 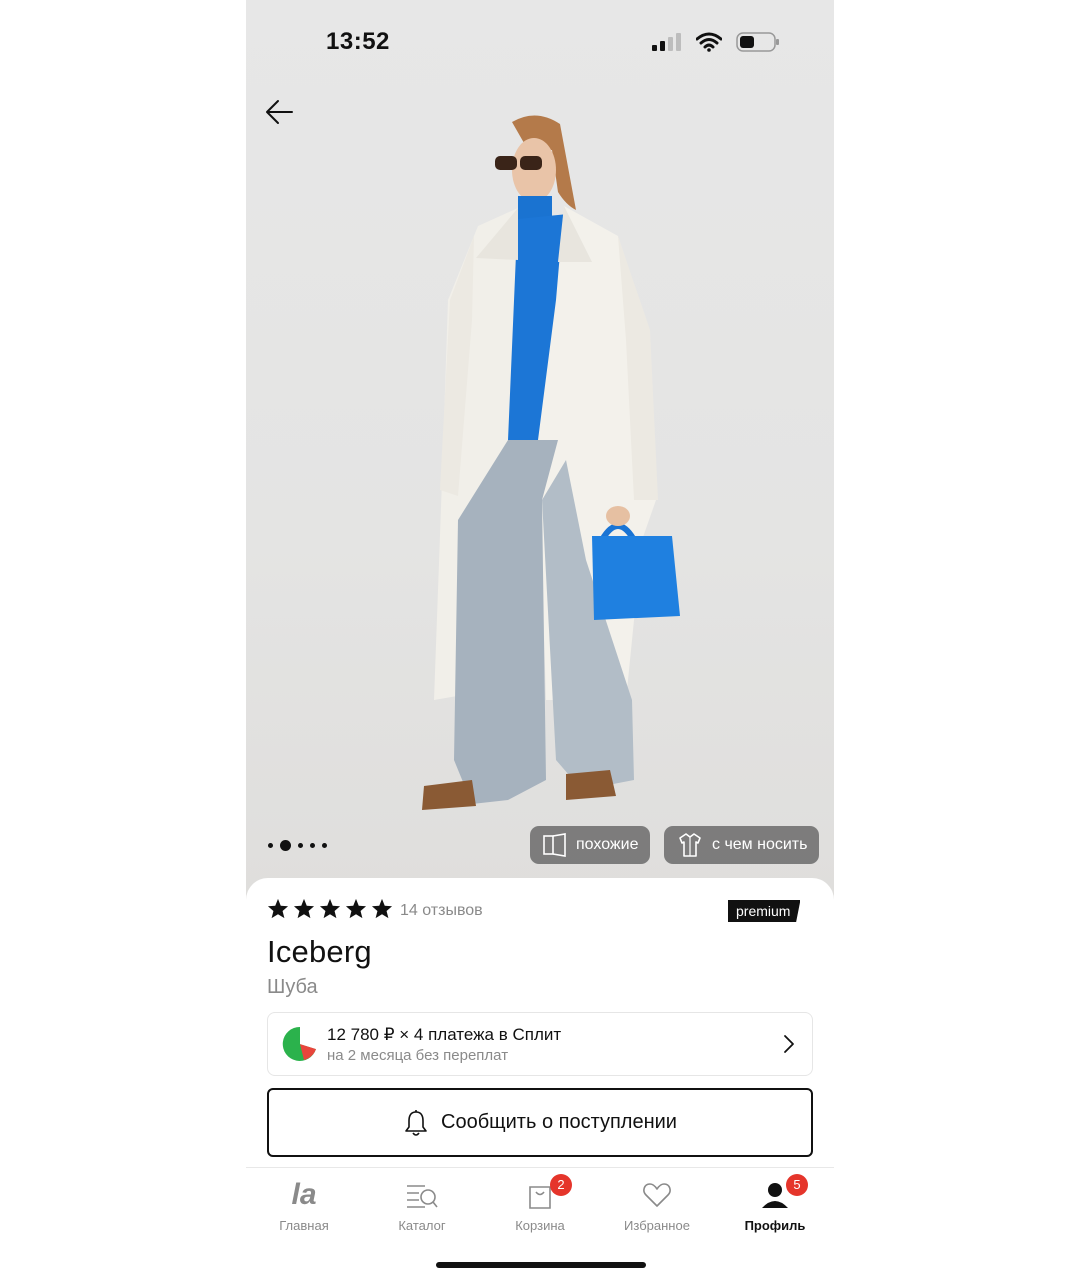 I want to click on tab-catalog-label: Каталог, so click(x=422, y=1225).